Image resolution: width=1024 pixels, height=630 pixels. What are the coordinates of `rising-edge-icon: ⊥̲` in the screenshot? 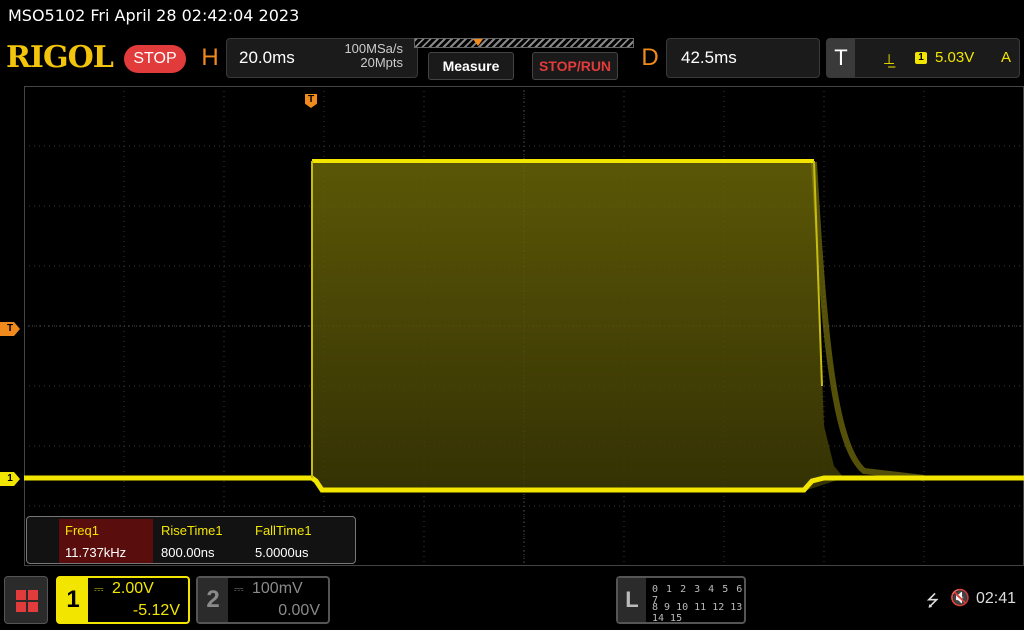 It's located at (889, 59).